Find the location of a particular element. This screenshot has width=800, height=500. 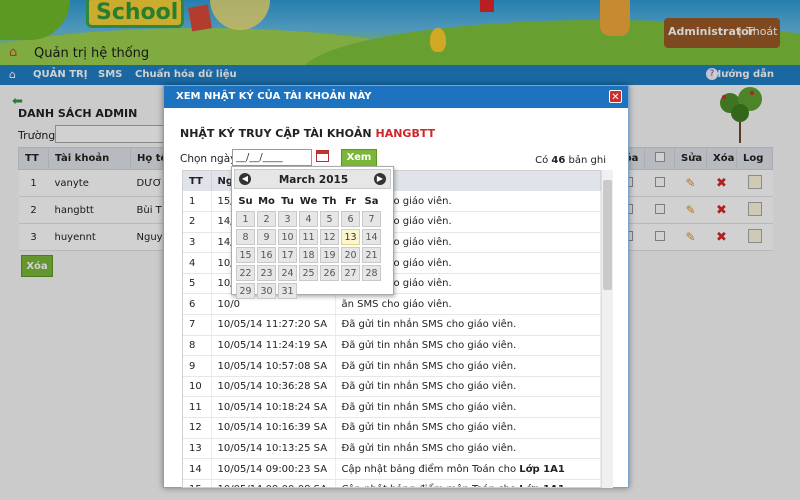

log-row-tt: 7 is located at coordinates (197, 325).